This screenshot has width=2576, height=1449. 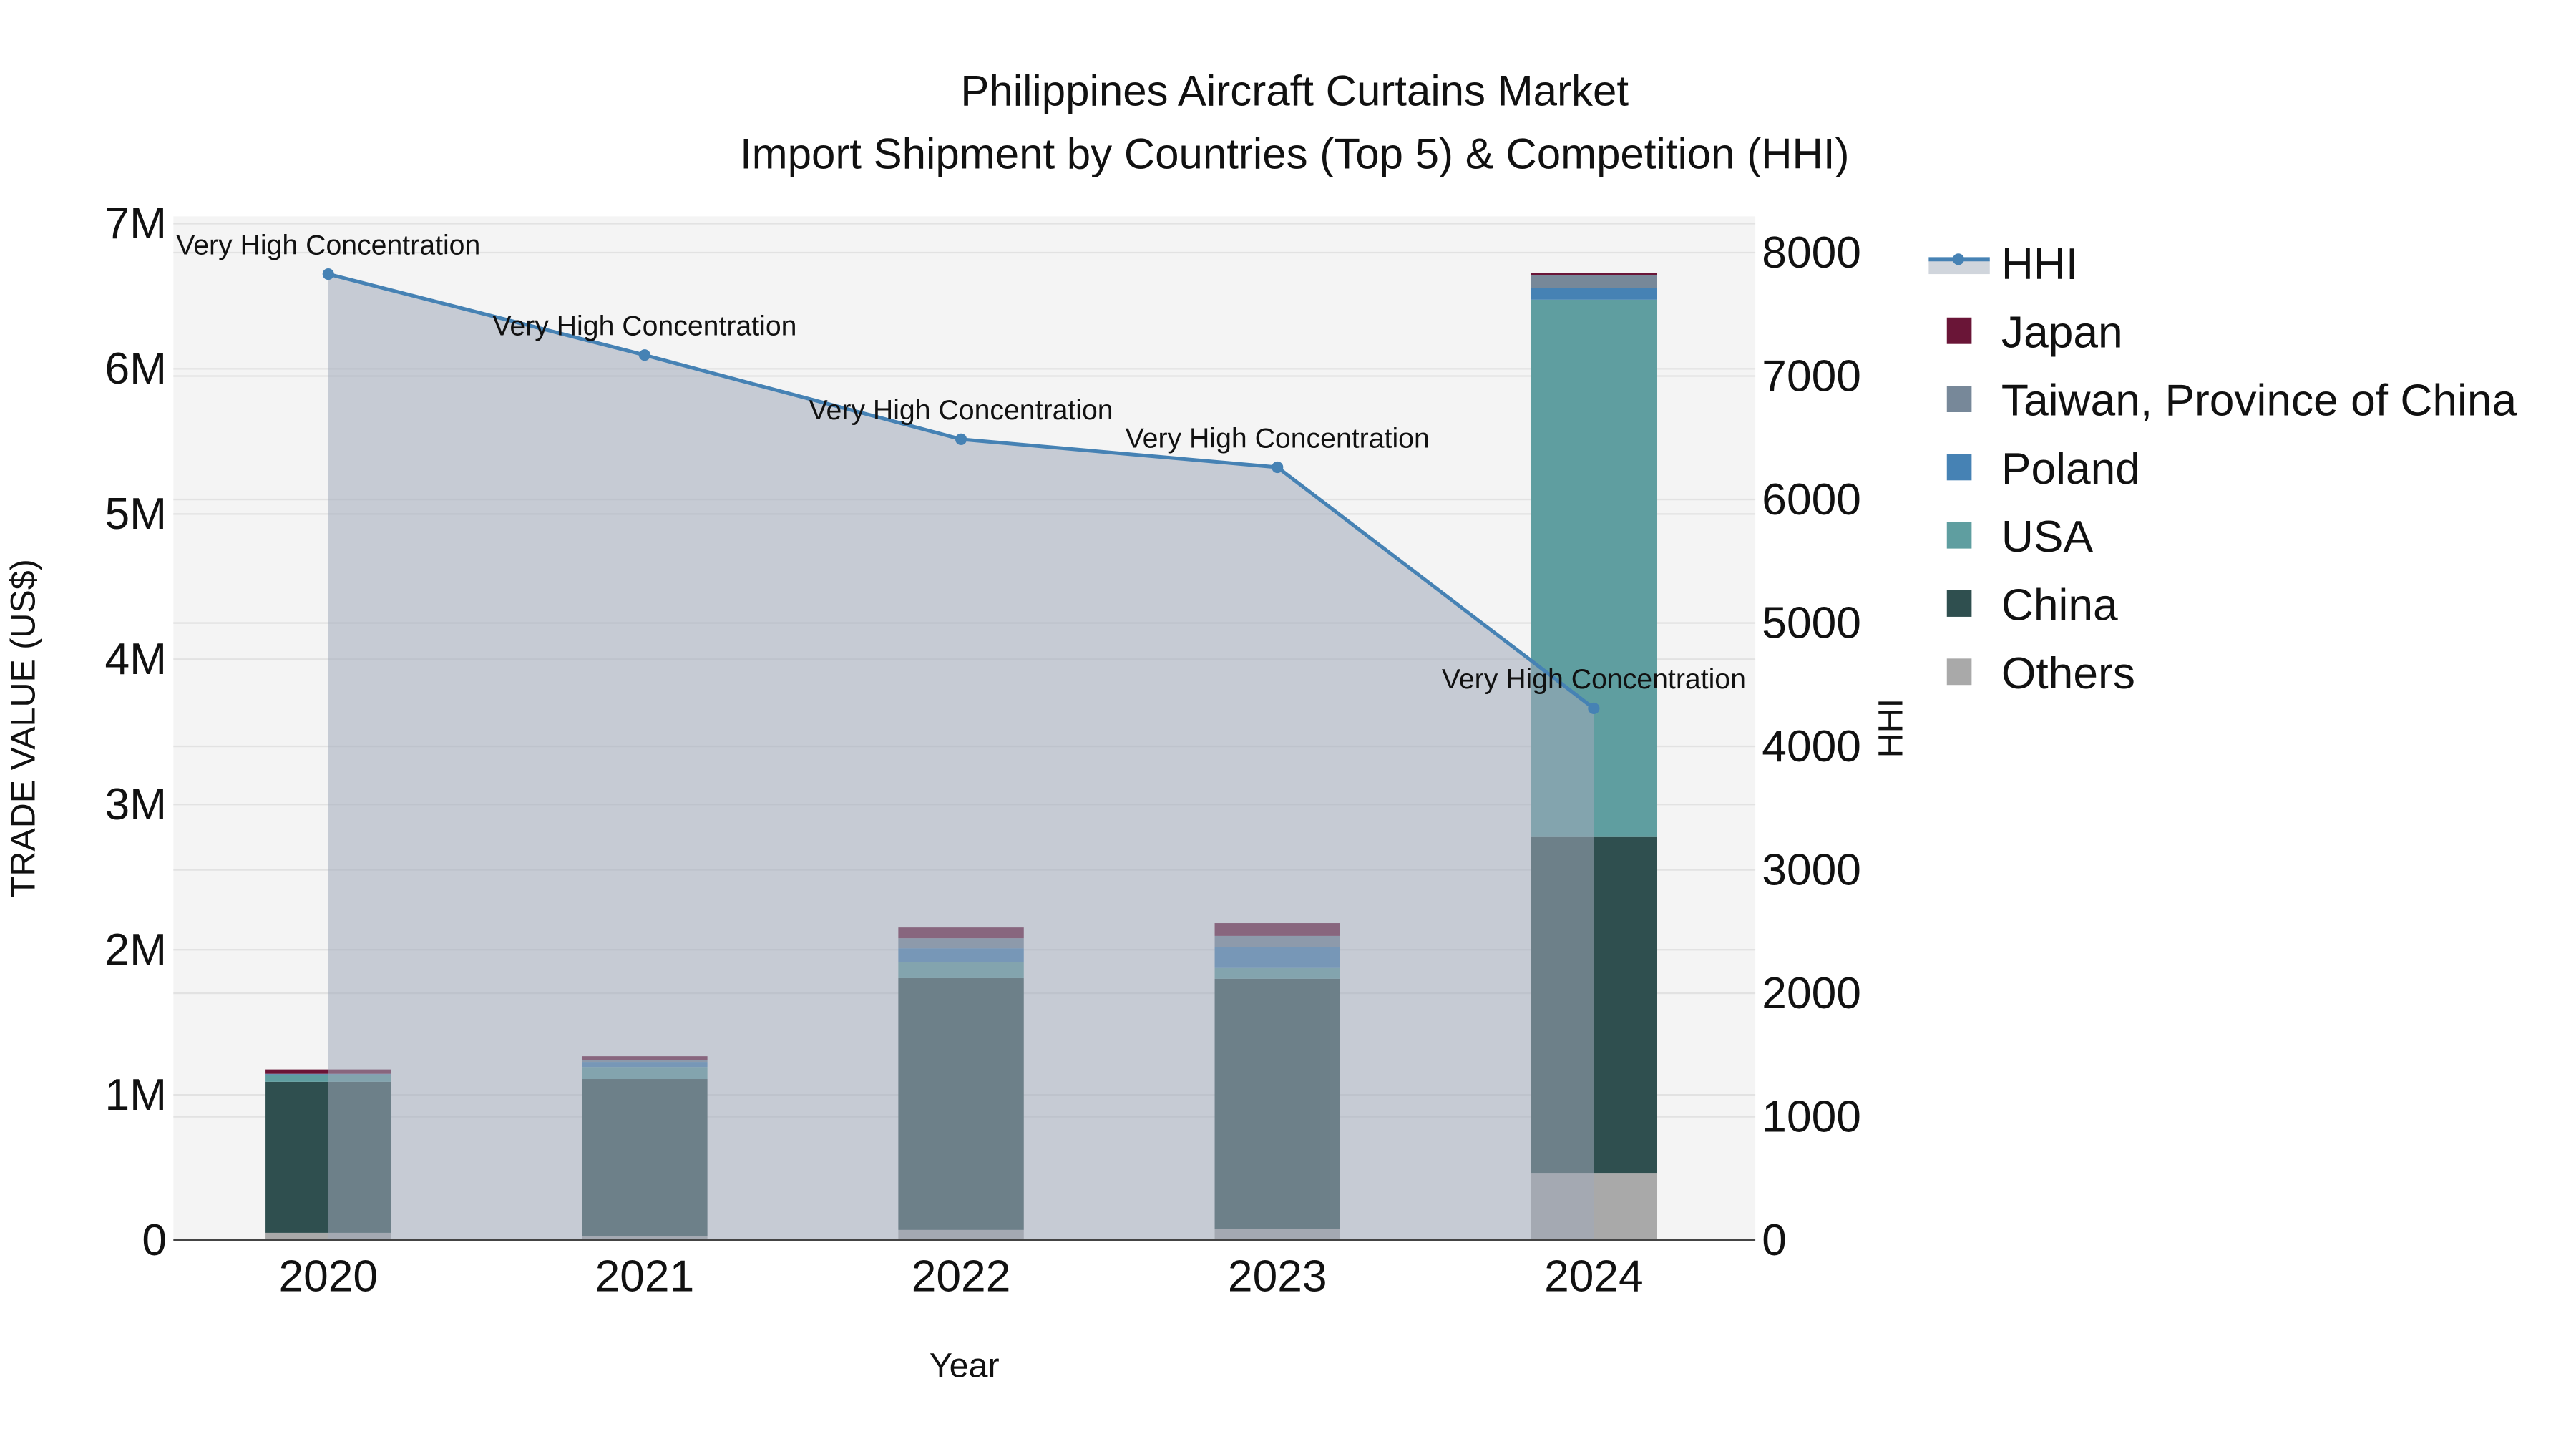 I want to click on y-tick-label: 2M, so click(x=136, y=950).